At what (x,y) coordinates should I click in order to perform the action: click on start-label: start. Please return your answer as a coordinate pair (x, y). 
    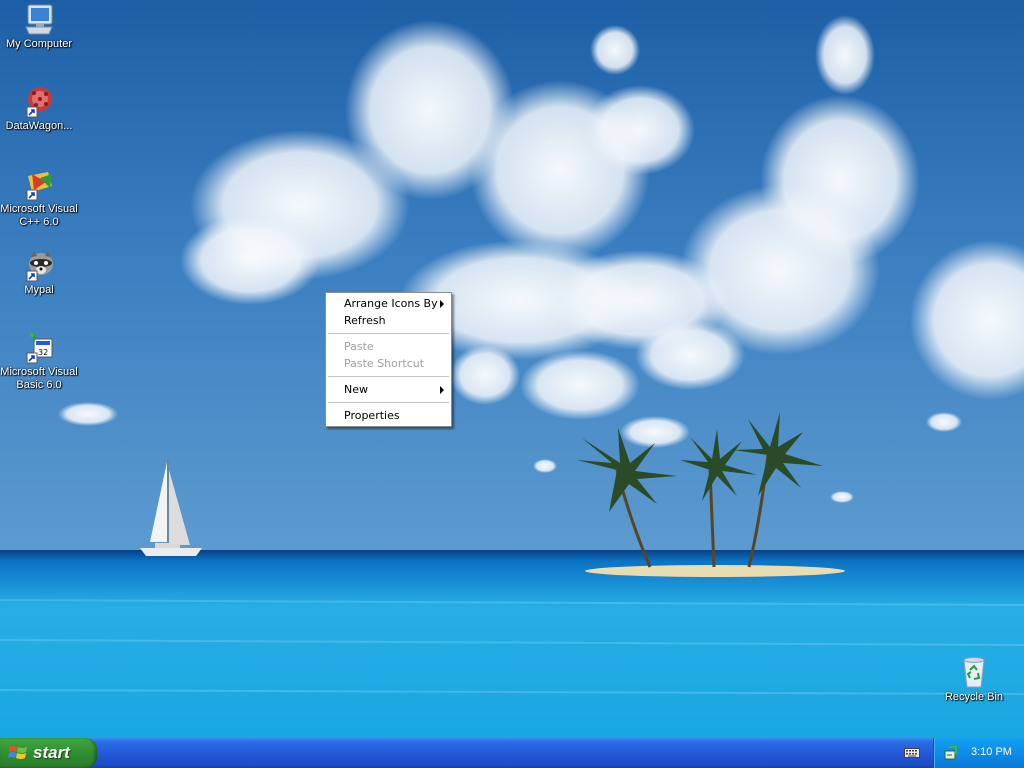
    Looking at the image, I should click on (51, 752).